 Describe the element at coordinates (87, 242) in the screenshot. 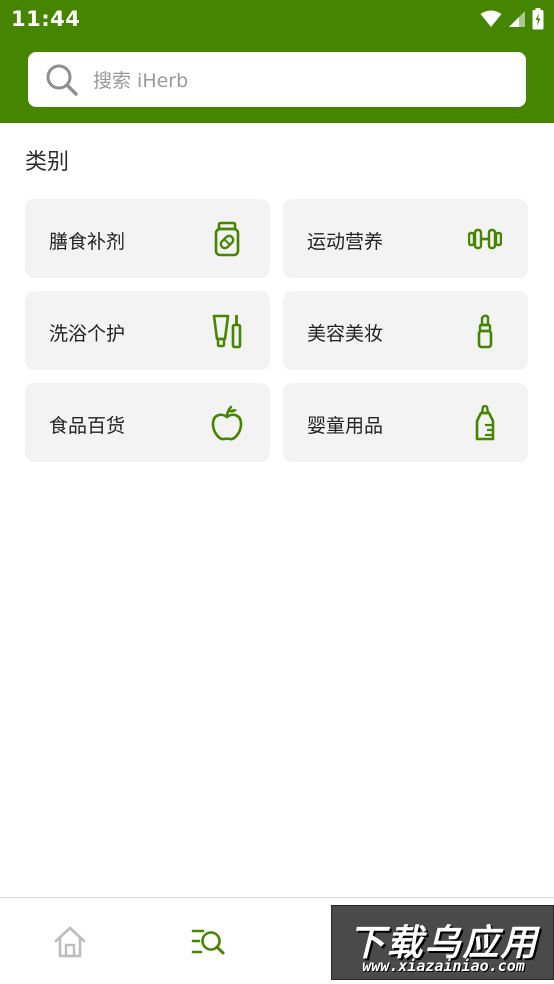

I see `category-label: 膳食补剂` at that location.